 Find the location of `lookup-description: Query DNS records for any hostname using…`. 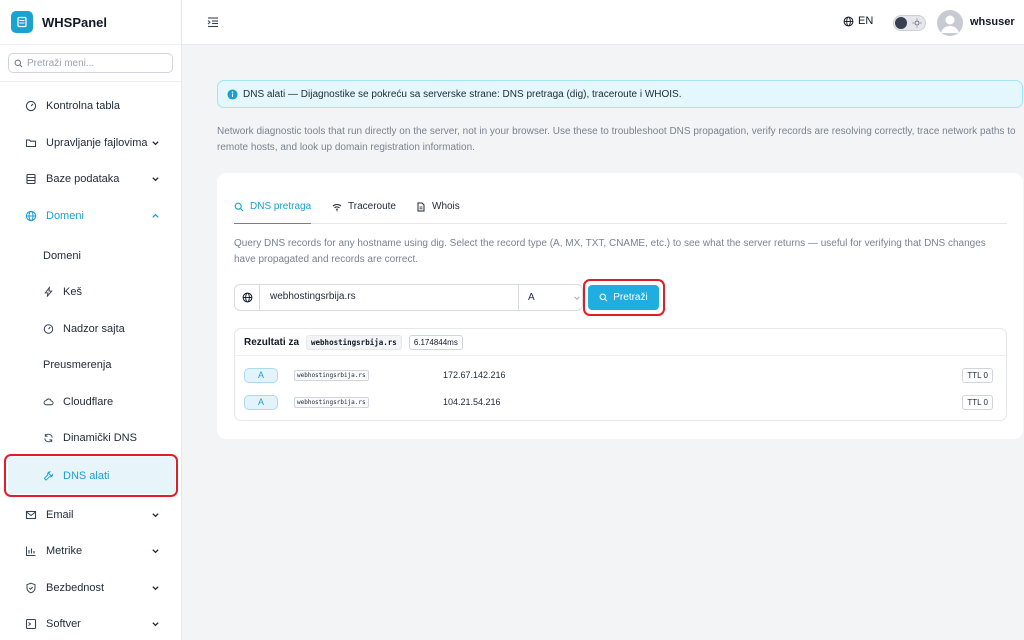

lookup-description: Query DNS records for any hostname using… is located at coordinates (610, 251).